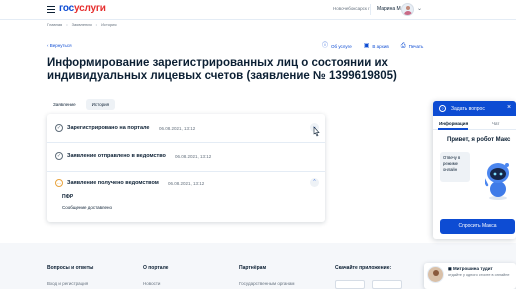 The height and width of the screenshot is (289, 516). I want to click on user-name: Марина М., so click(389, 9).